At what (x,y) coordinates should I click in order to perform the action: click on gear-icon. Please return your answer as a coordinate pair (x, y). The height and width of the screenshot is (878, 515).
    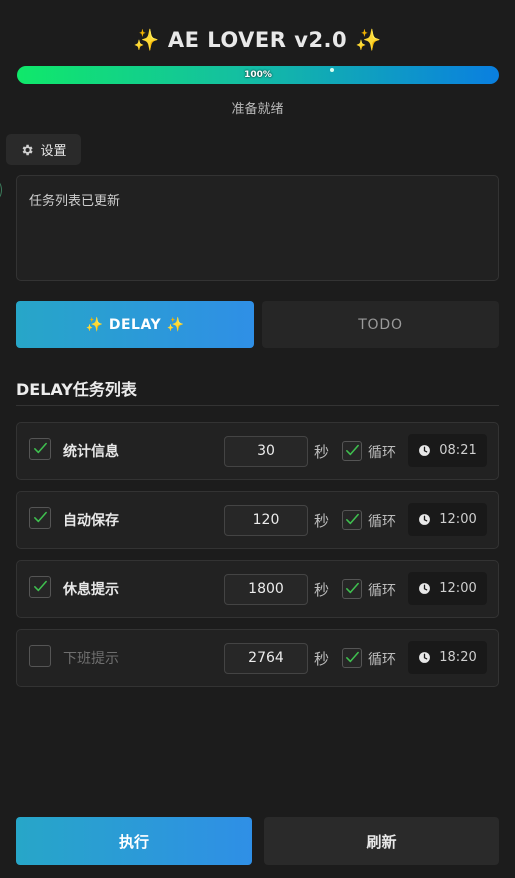
    Looking at the image, I should click on (27, 150).